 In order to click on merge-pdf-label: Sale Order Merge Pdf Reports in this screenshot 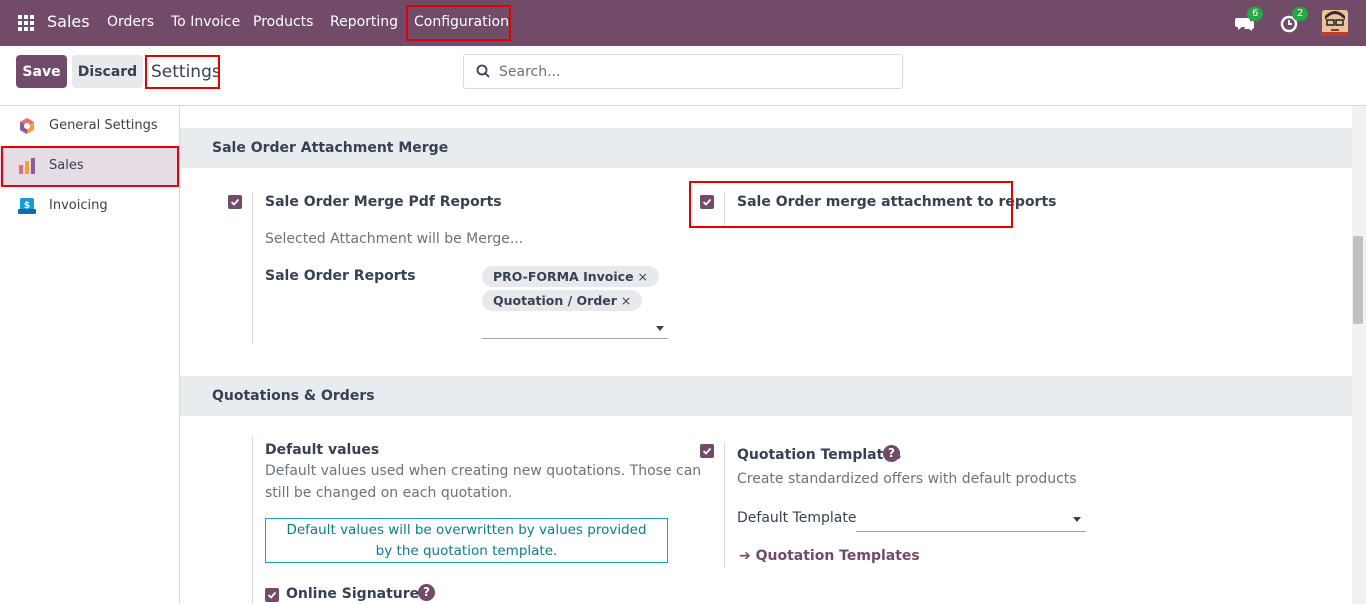, I will do `click(383, 202)`.